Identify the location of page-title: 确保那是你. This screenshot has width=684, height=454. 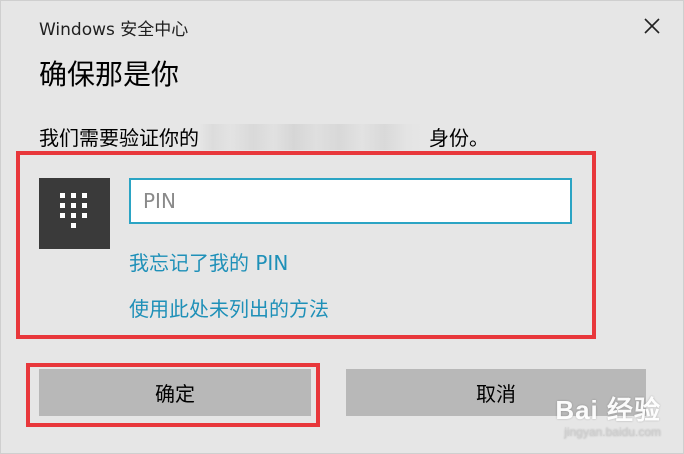
(109, 74).